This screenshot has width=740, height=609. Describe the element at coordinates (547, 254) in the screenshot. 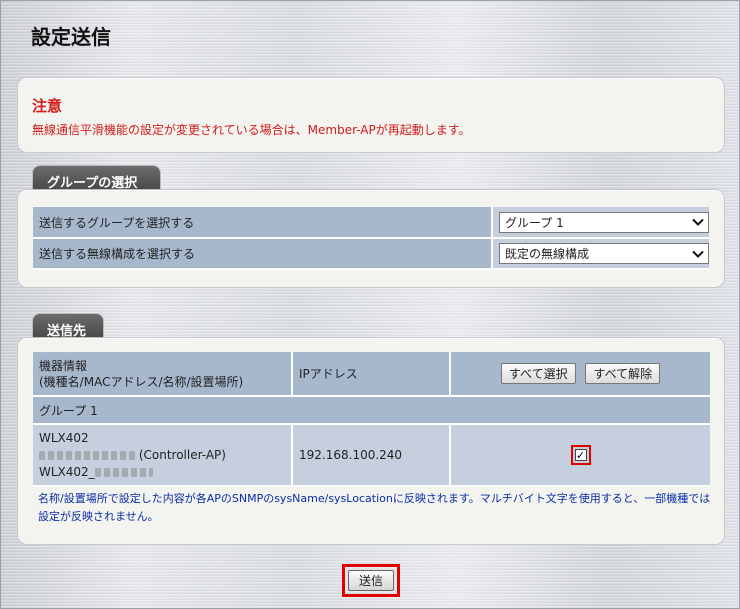

I see `wireless-config-value: 既定の無線構成` at that location.